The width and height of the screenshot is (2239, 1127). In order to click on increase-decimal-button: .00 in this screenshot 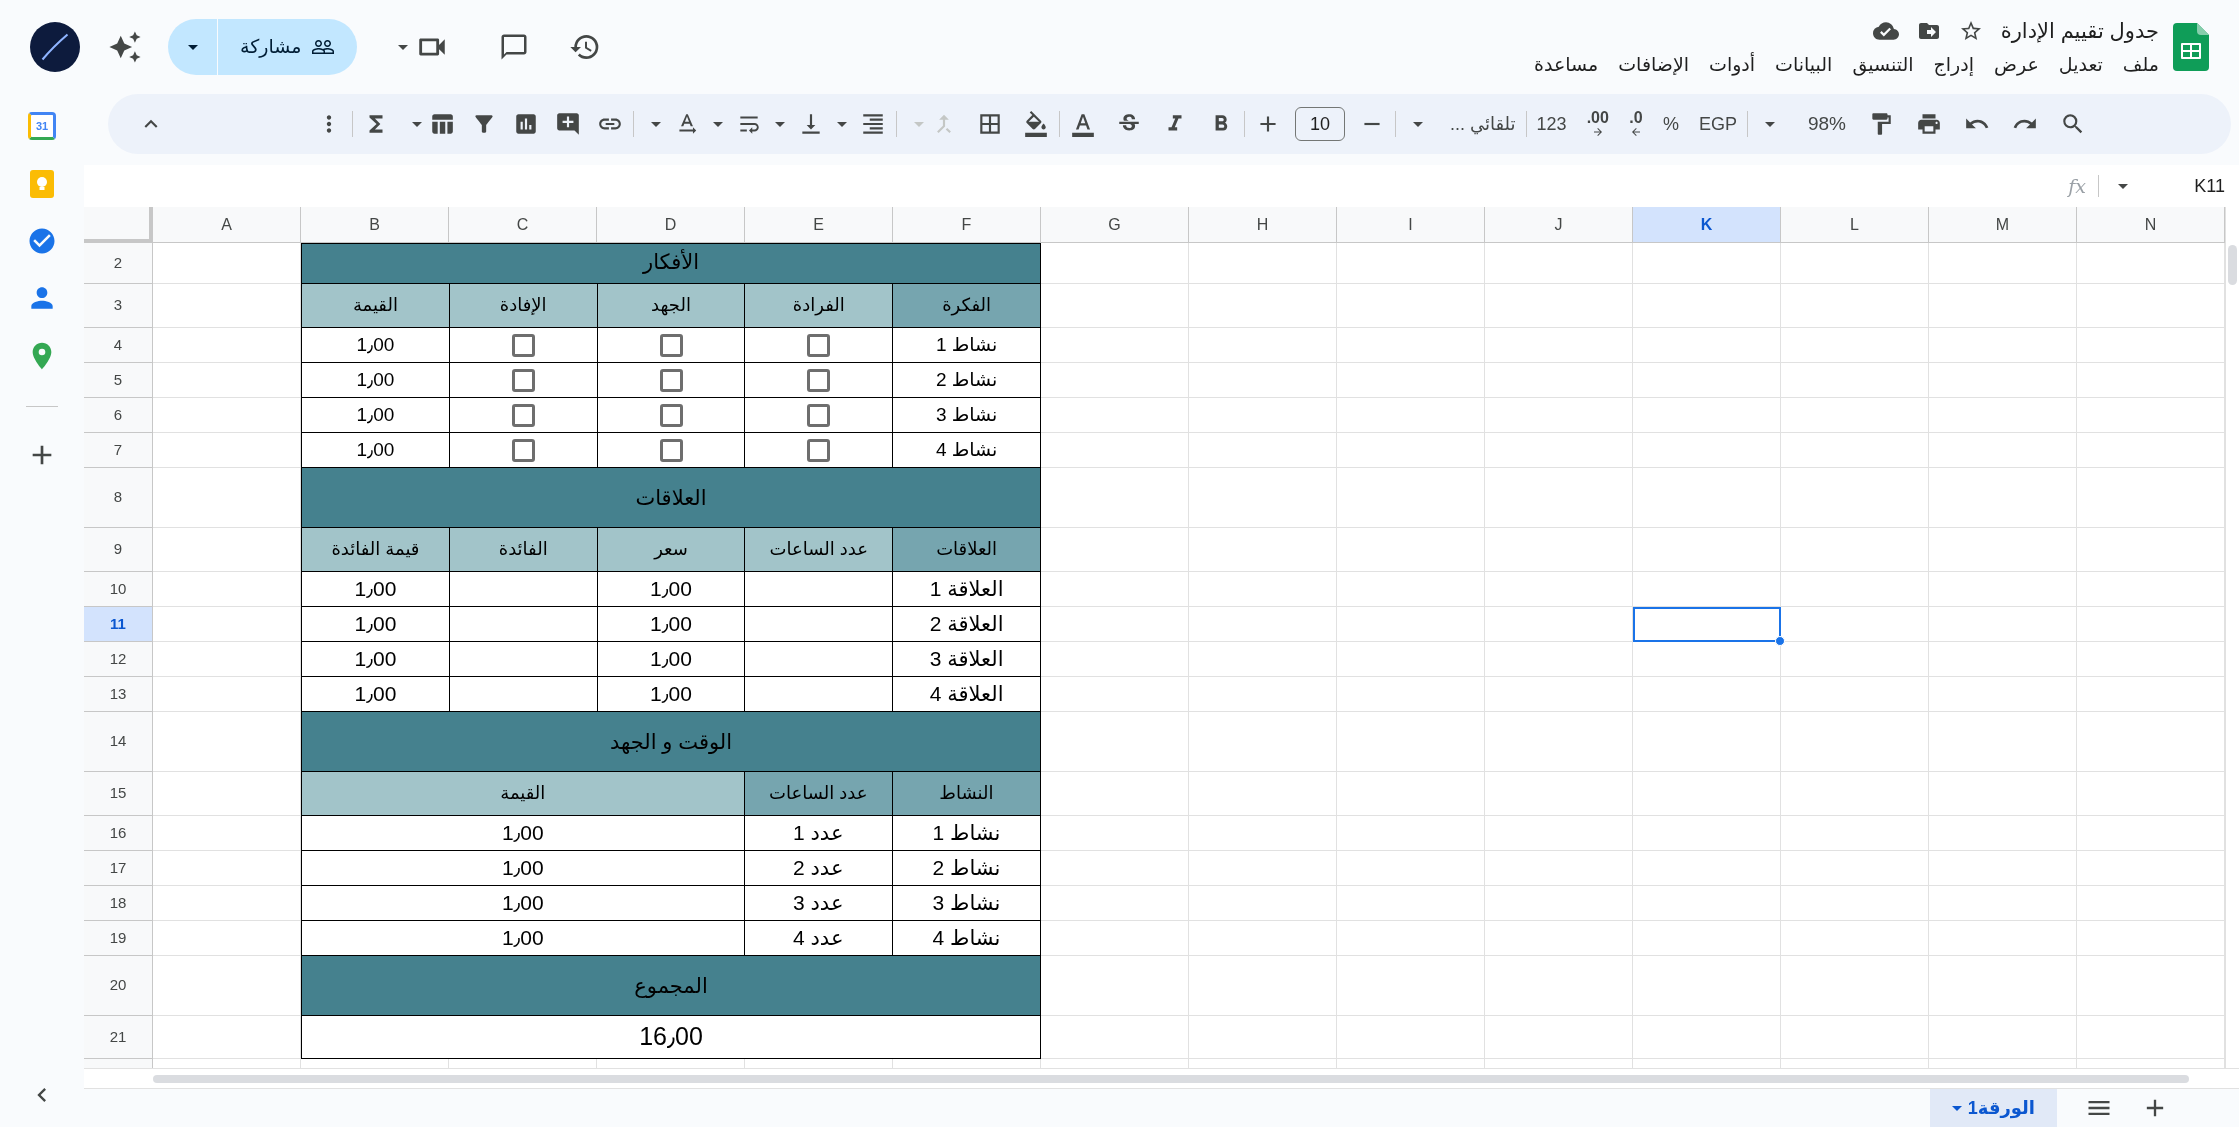, I will do `click(1597, 124)`.